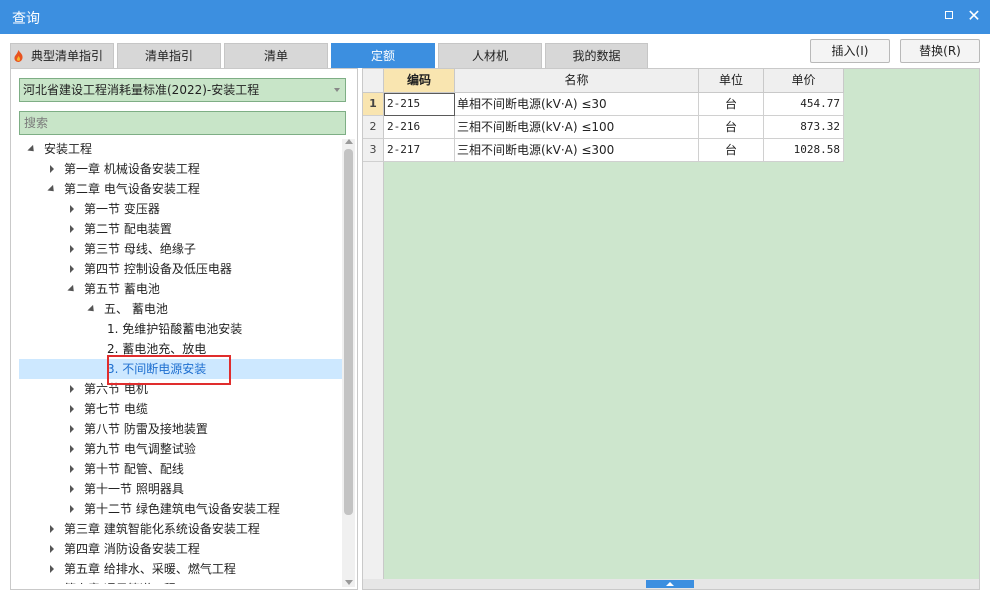 The width and height of the screenshot is (990, 600). I want to click on tab-my-data: 我的数据, so click(596, 55).